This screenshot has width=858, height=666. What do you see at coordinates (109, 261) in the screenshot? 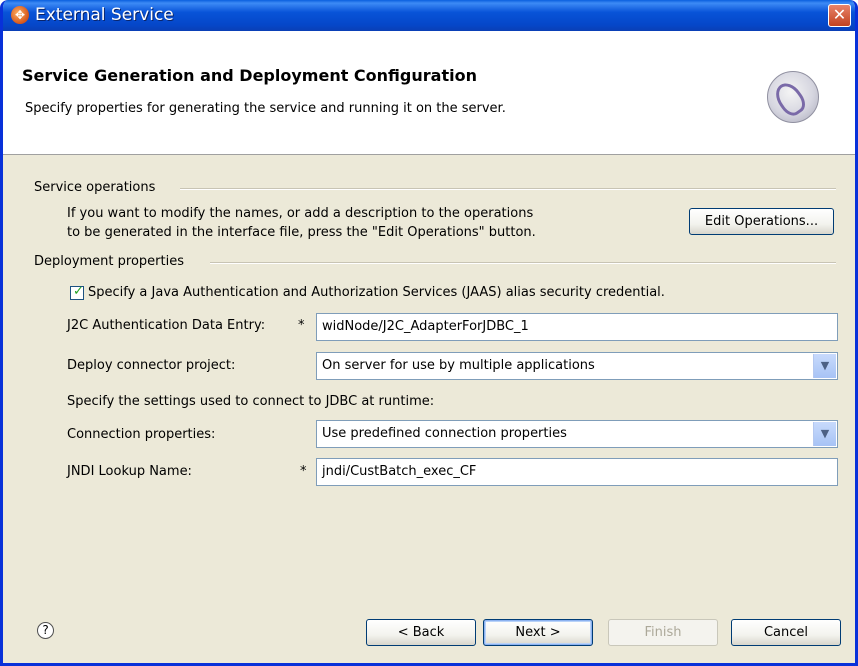
I see `deployment-properties-label: Deployment properties` at bounding box center [109, 261].